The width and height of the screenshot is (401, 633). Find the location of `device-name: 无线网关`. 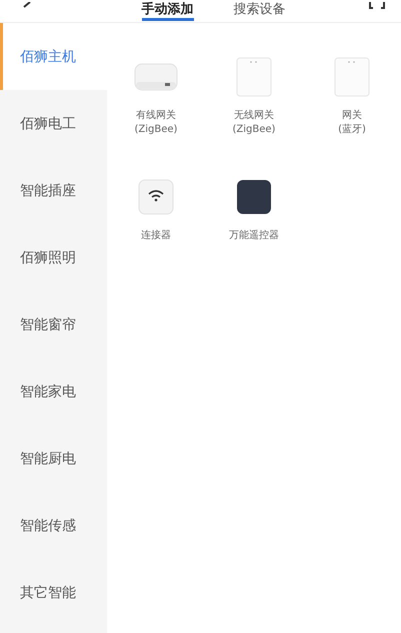

device-name: 无线网关 is located at coordinates (254, 116).